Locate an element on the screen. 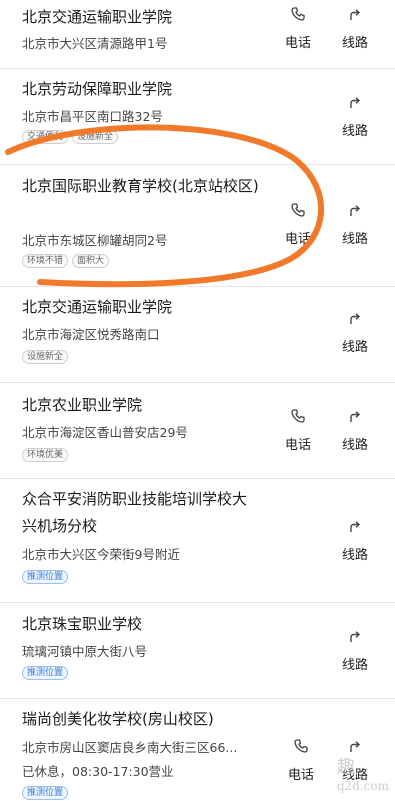 This screenshot has height=801, width=395. school-name: 北京劳动保障职业学院 is located at coordinates (147, 89).